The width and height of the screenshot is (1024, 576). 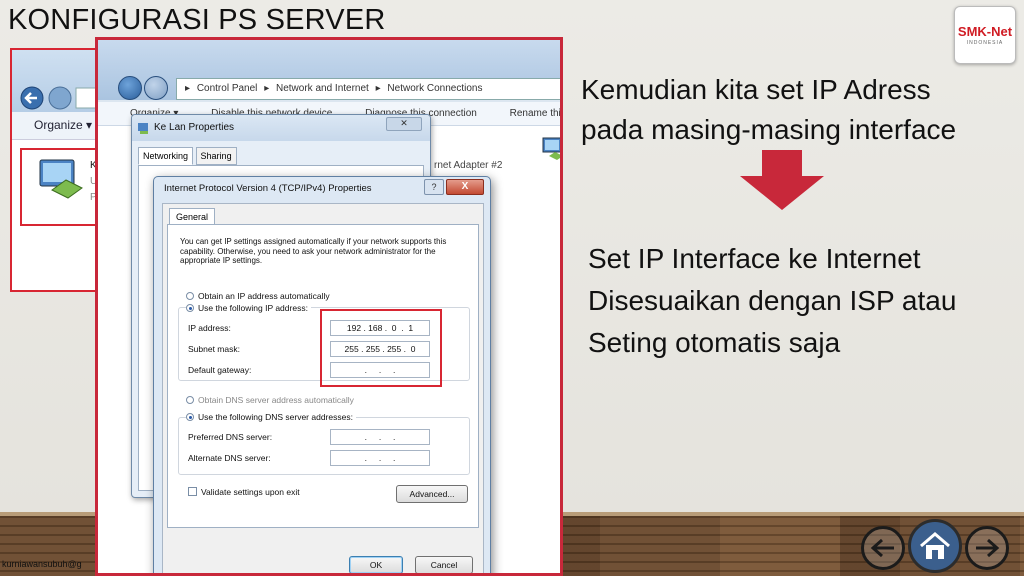 What do you see at coordinates (209, 328) in the screenshot?
I see `ip-address-label: IP address:` at bounding box center [209, 328].